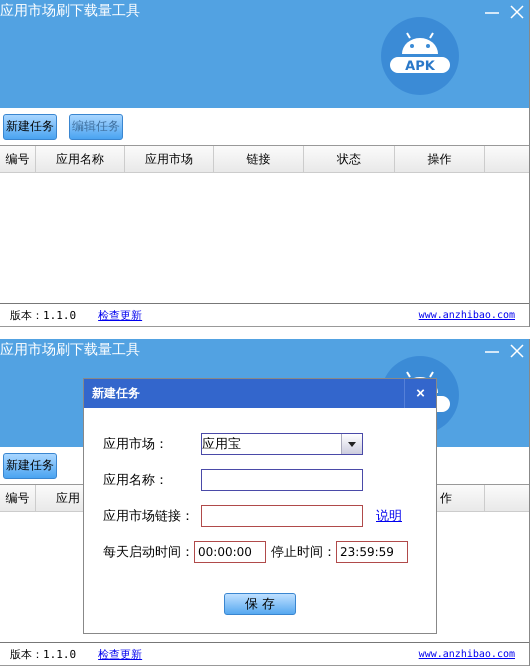 The width and height of the screenshot is (530, 671). Describe the element at coordinates (372, 552) in the screenshot. I see `stop-time-field: 23:59:59` at that location.